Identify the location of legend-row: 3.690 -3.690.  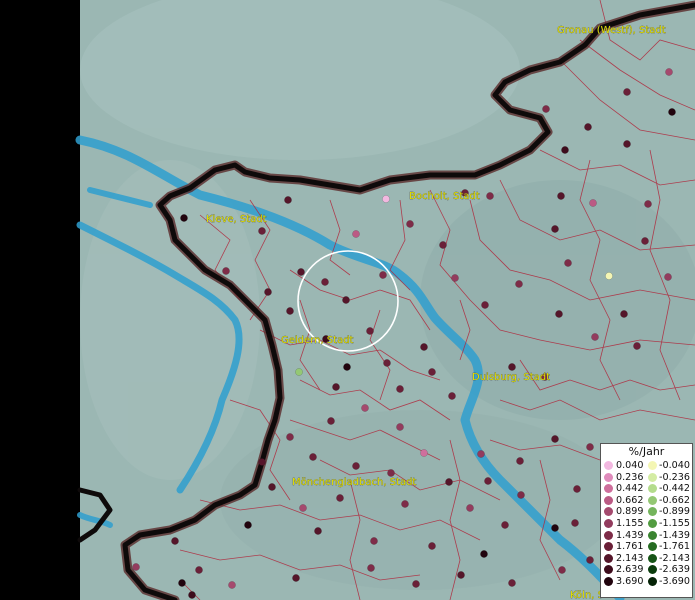
(646, 582).